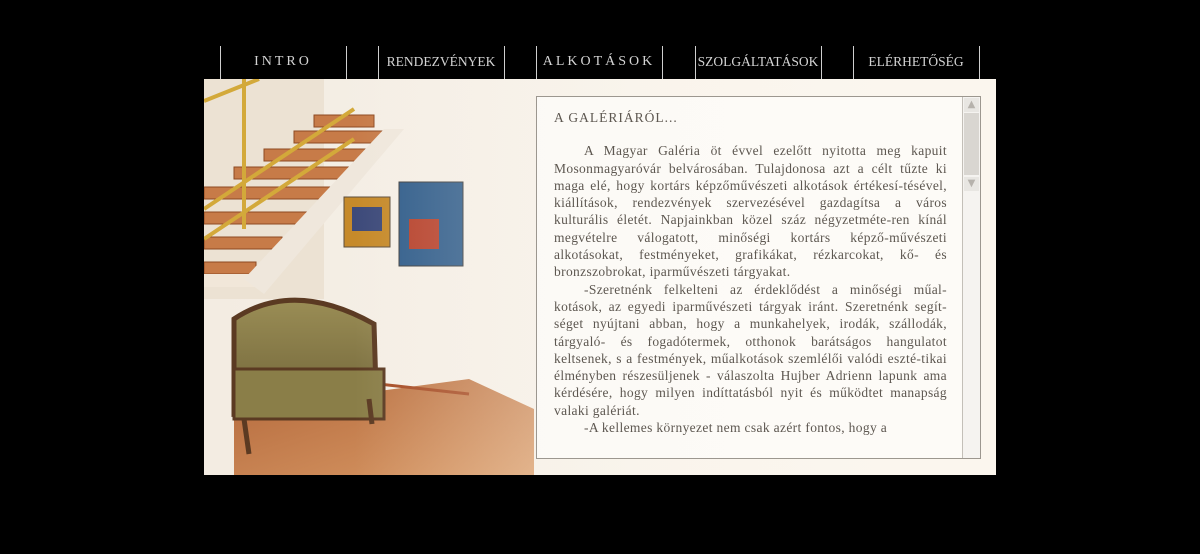 The width and height of the screenshot is (1200, 554). Describe the element at coordinates (758, 62) in the screenshot. I see `nav-item-szolgaltatasok: SZOLGÁLTATÁSOK` at that location.